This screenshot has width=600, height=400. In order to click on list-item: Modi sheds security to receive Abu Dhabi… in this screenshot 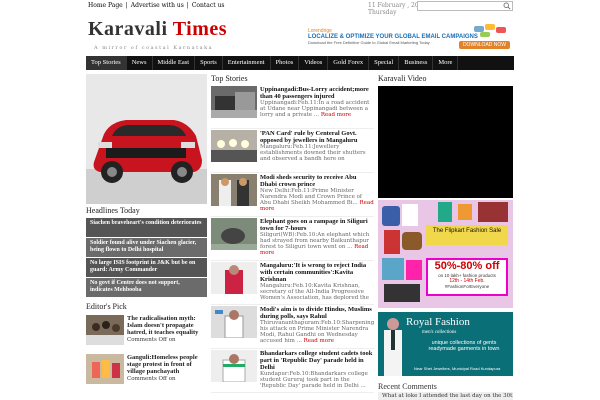, I will do `click(292, 195)`.